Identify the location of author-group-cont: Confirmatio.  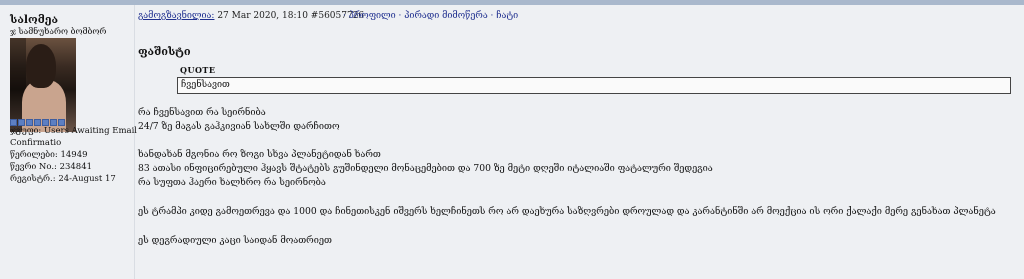
(36, 143).